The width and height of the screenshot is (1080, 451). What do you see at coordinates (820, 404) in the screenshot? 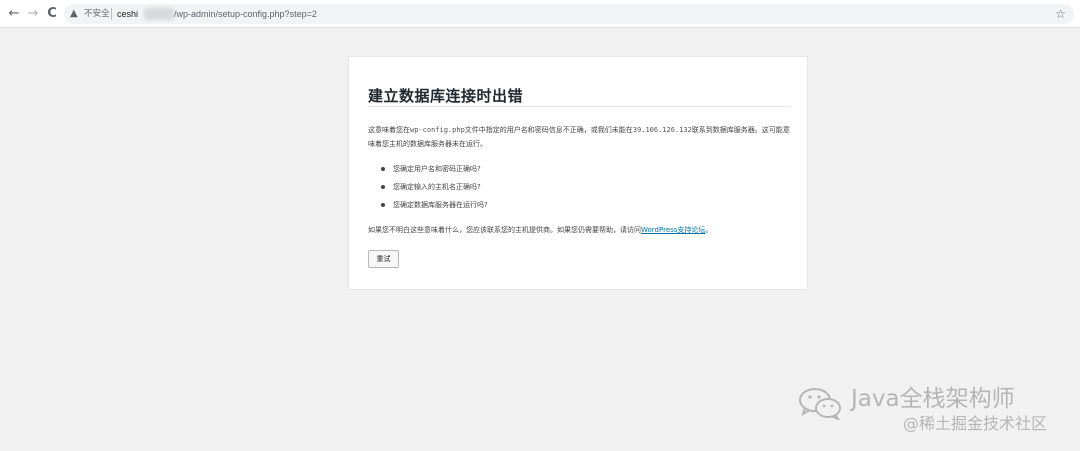
I see `wechat-logo-icon` at bounding box center [820, 404].